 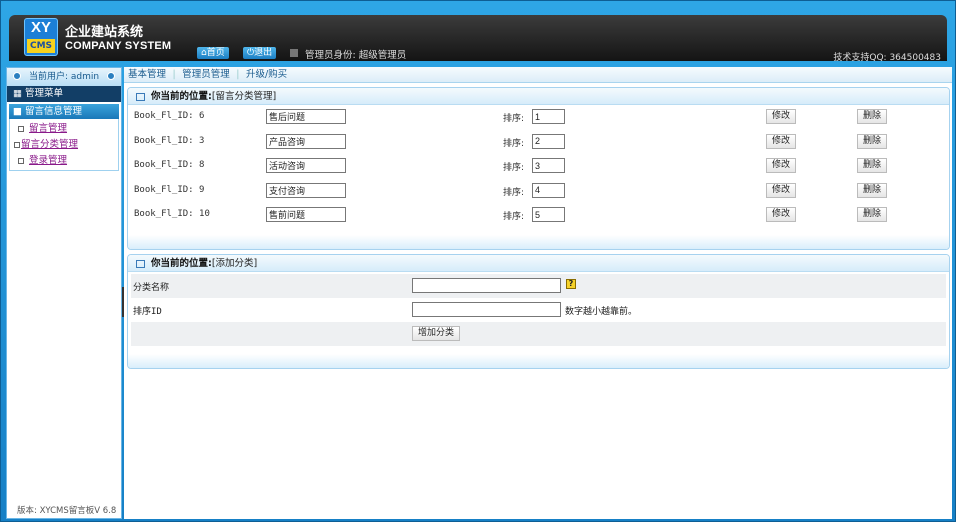 What do you see at coordinates (41, 46) in the screenshot?
I see `logo-bottom: CMS` at bounding box center [41, 46].